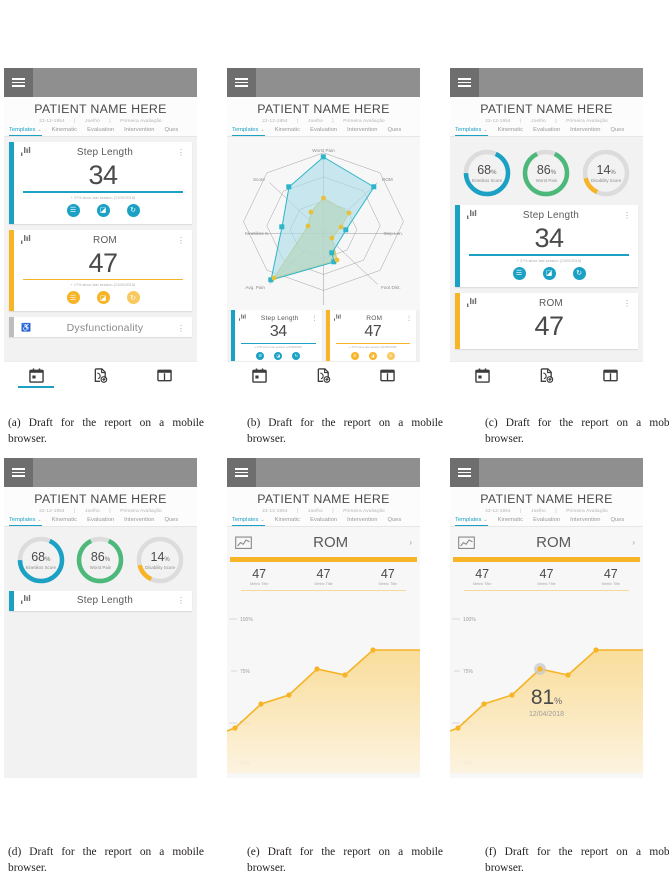 The image size is (669, 876). Describe the element at coordinates (100, 601) in the screenshot. I see `metric-card-step-length: Step Length ⋮` at that location.